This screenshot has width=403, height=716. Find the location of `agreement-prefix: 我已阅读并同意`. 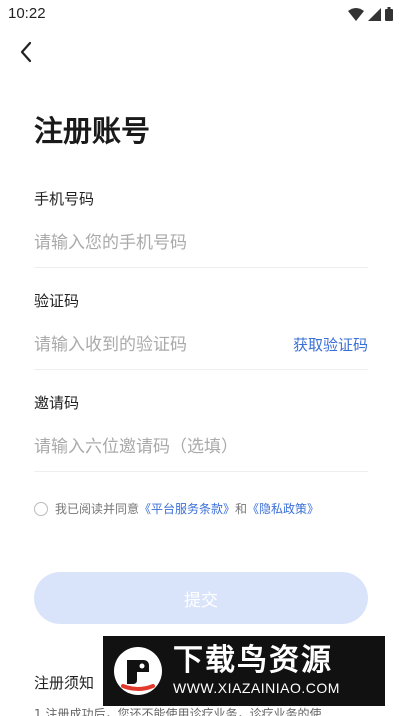

agreement-prefix: 我已阅读并同意 is located at coordinates (97, 509).